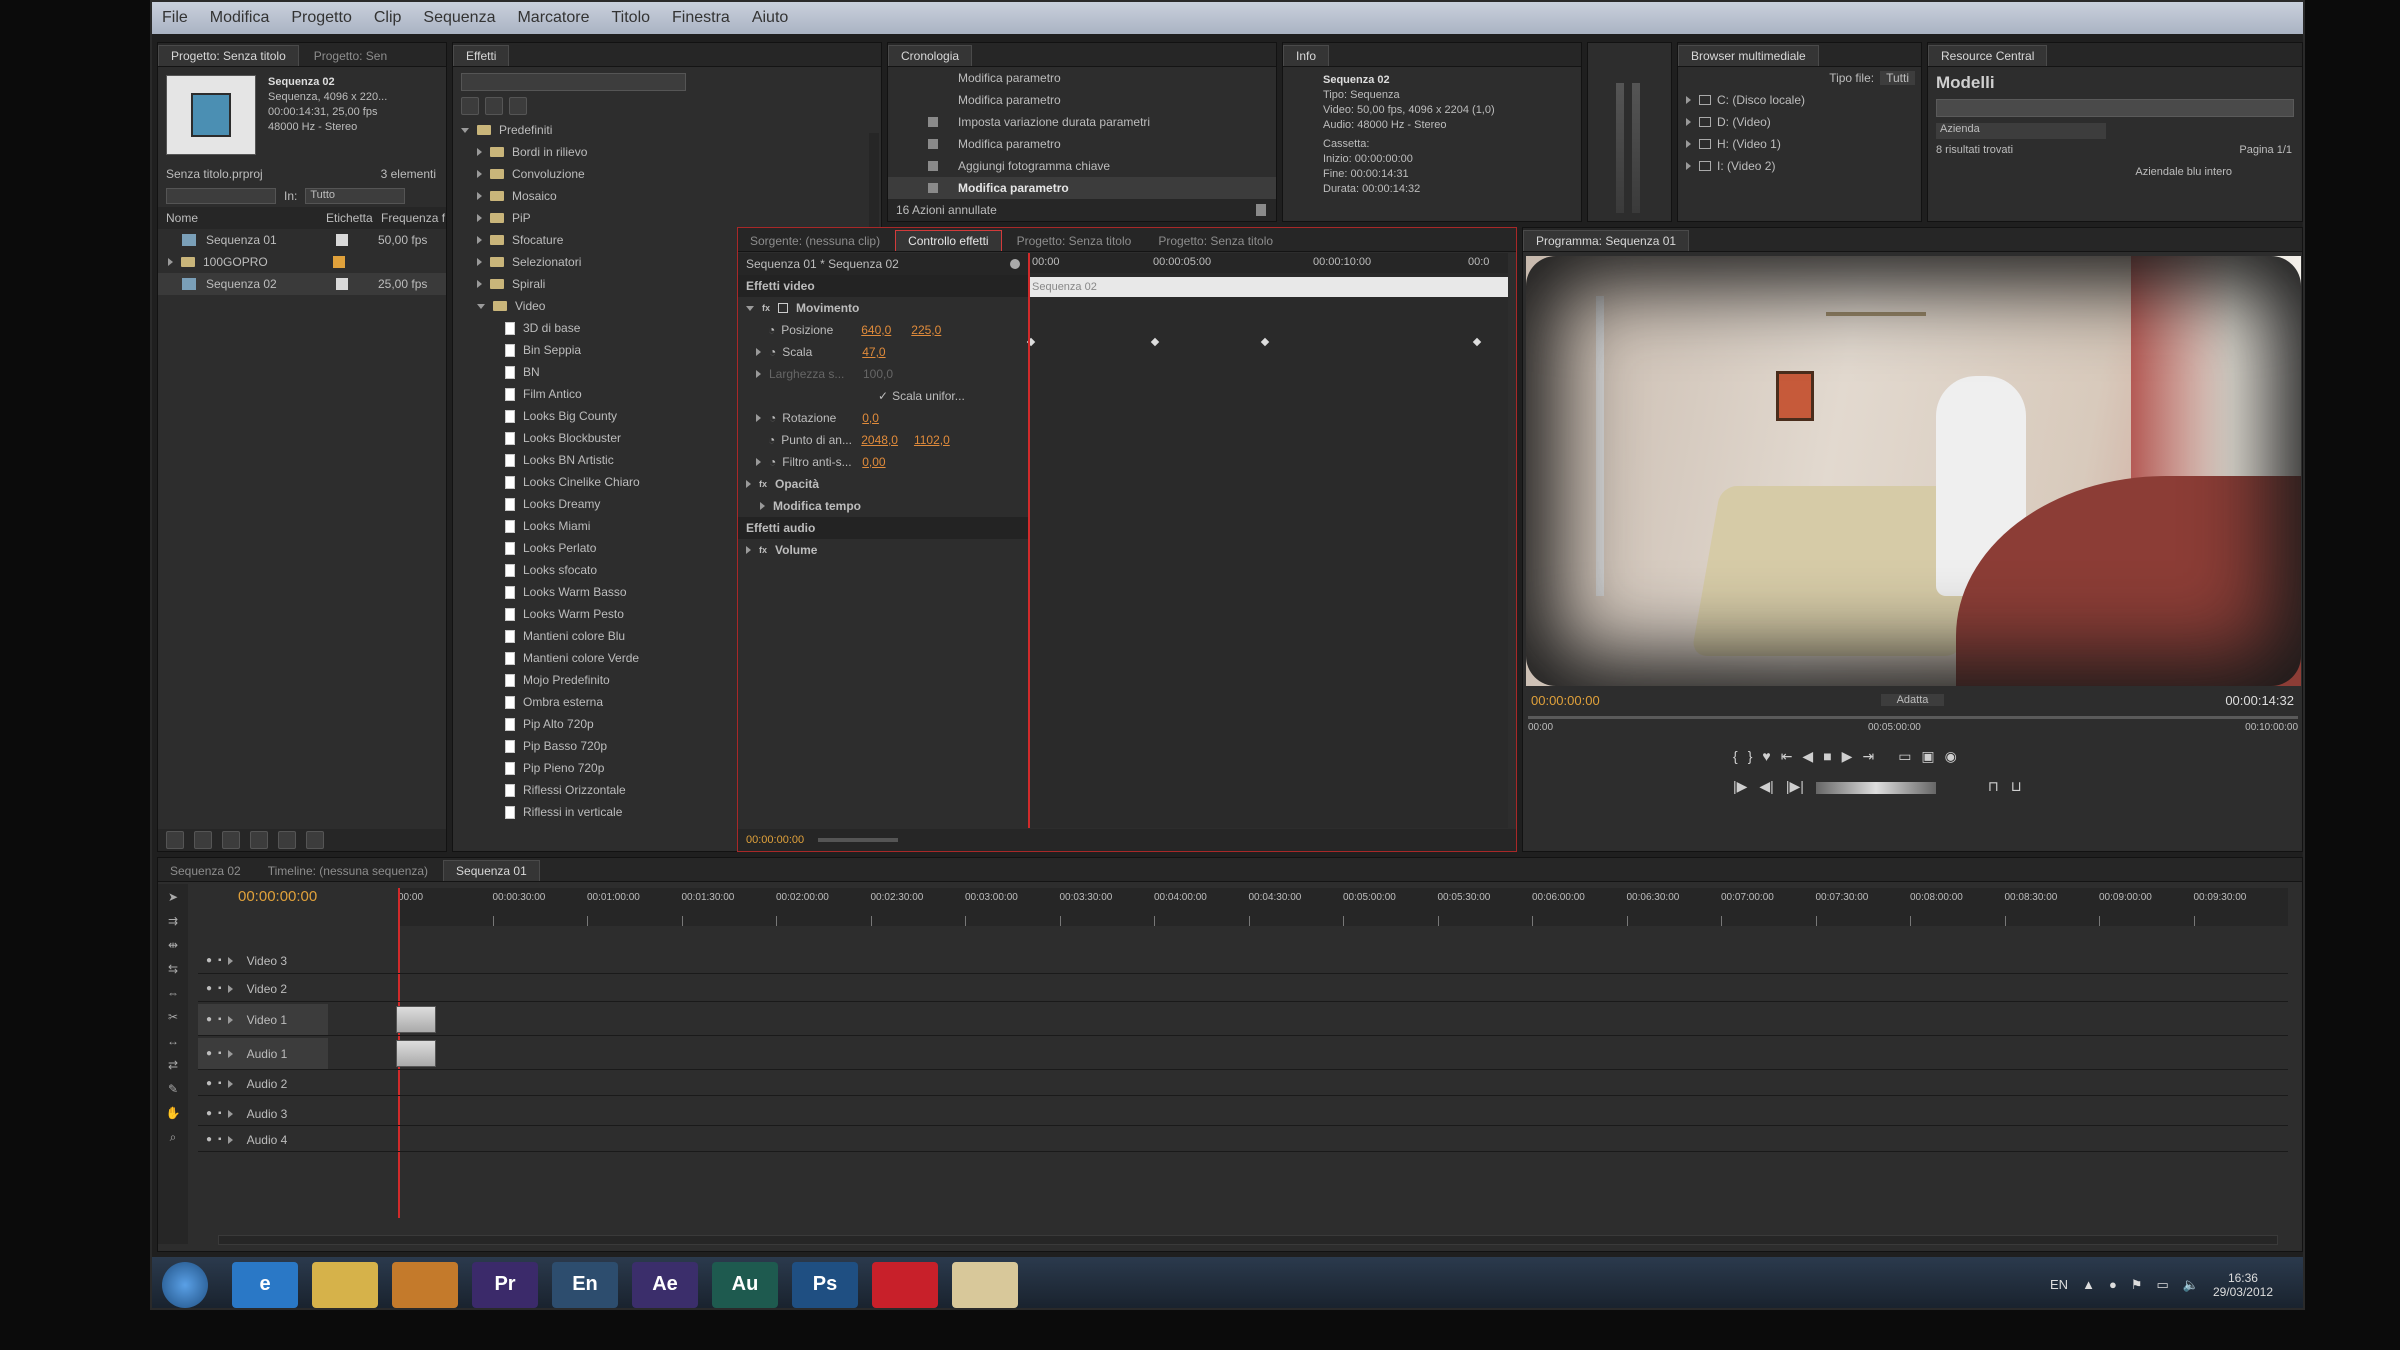 This screenshot has width=2400, height=1350. I want to click on extract-icon: ⊔, so click(2016, 786).